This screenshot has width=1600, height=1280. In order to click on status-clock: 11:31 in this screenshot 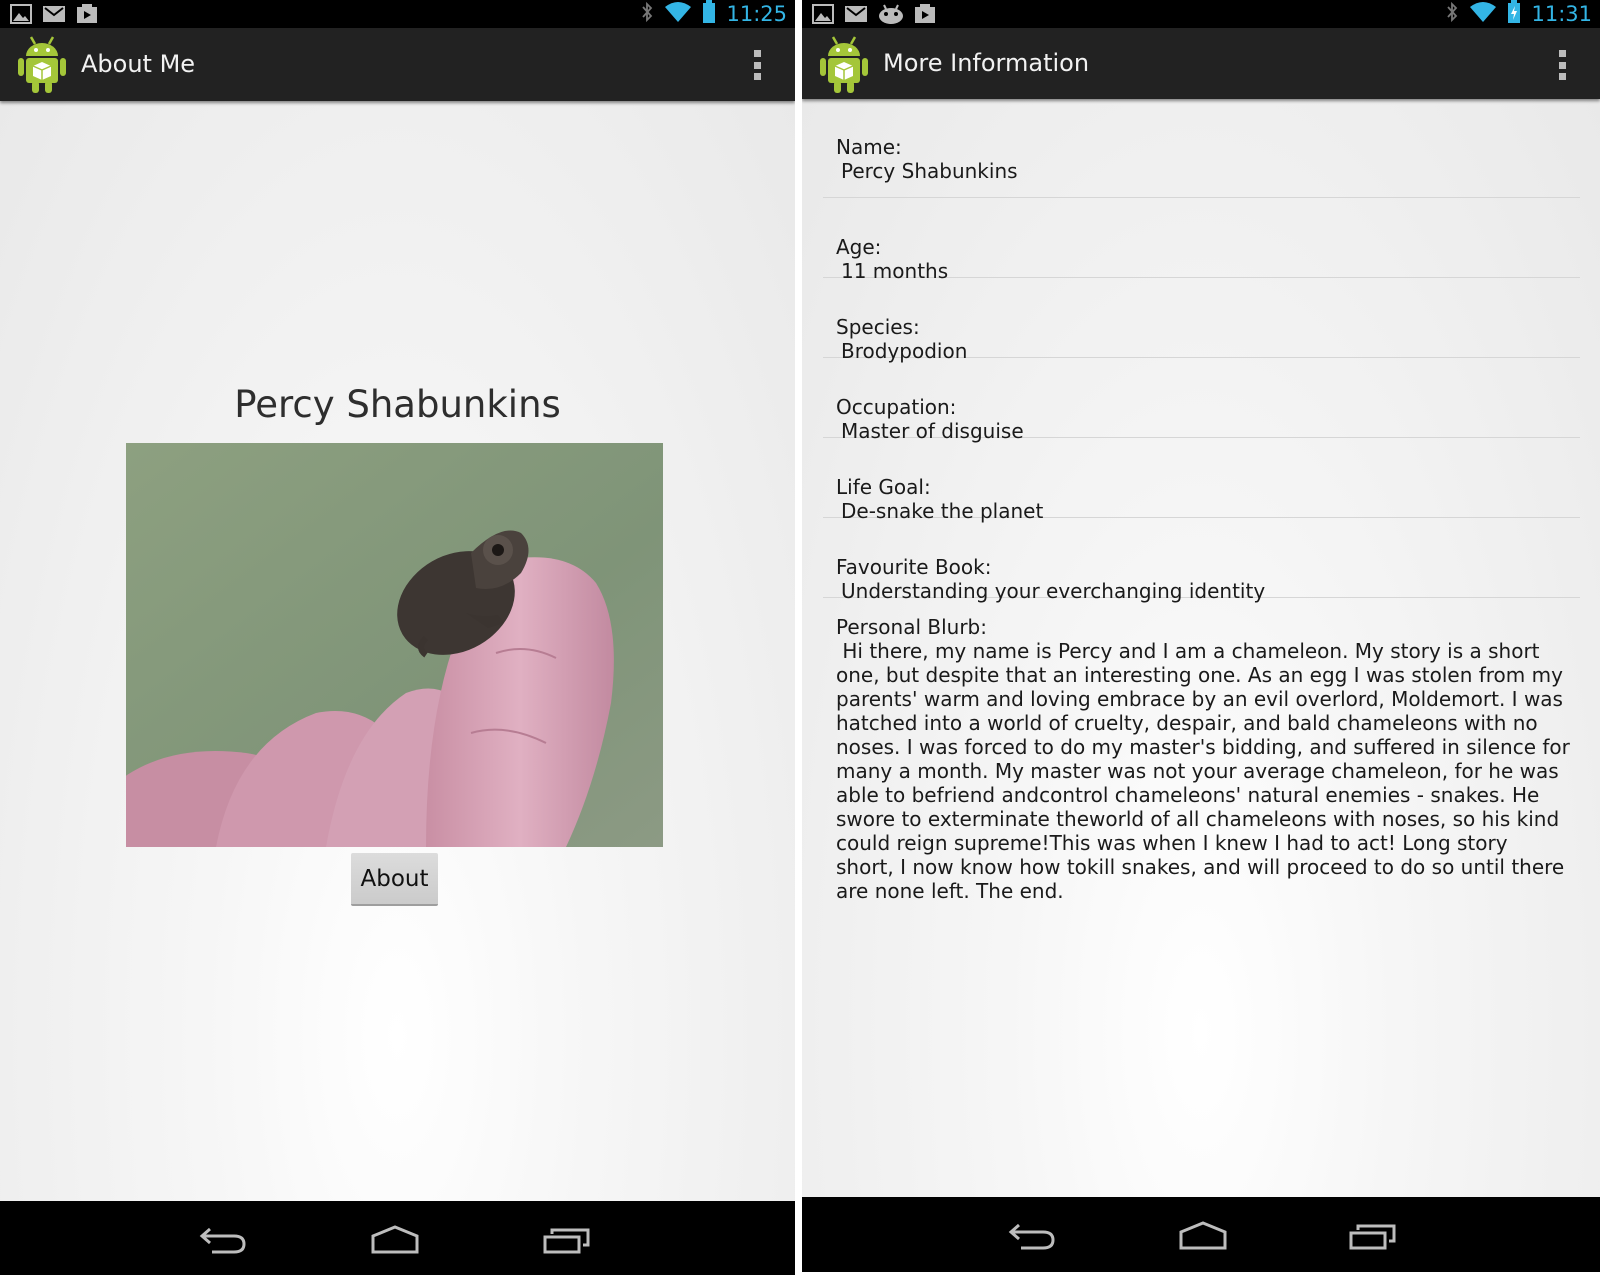, I will do `click(1561, 14)`.